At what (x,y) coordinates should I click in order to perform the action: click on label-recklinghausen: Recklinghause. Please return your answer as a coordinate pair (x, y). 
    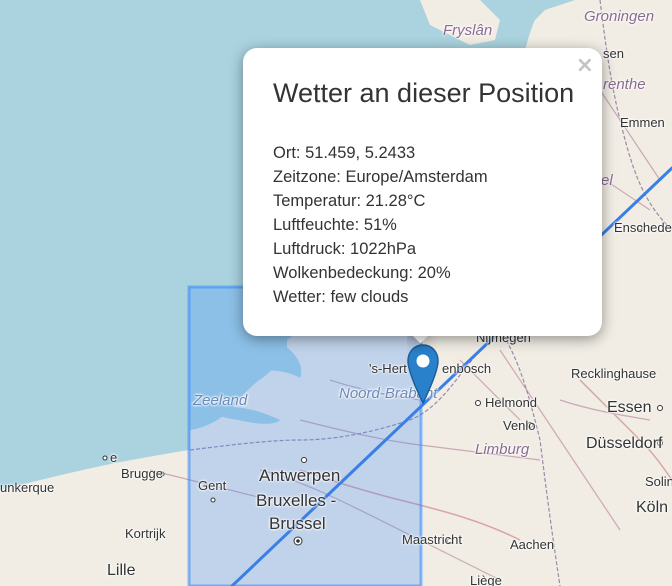
    Looking at the image, I should click on (614, 373).